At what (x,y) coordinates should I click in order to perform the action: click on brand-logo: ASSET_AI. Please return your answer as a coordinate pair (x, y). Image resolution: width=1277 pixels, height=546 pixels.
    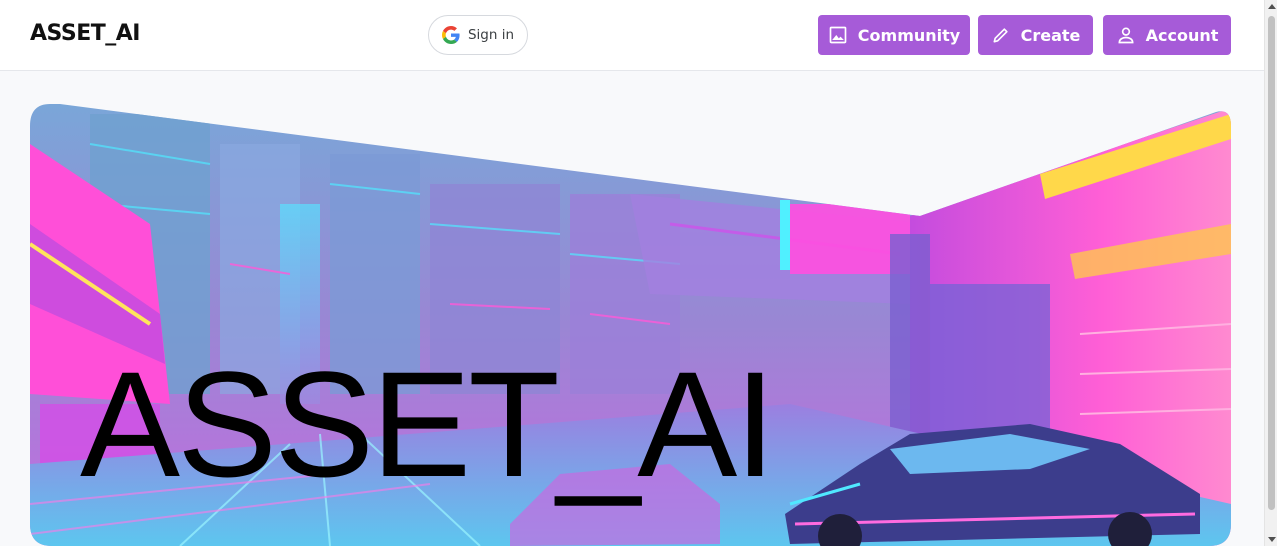
    Looking at the image, I should click on (85, 33).